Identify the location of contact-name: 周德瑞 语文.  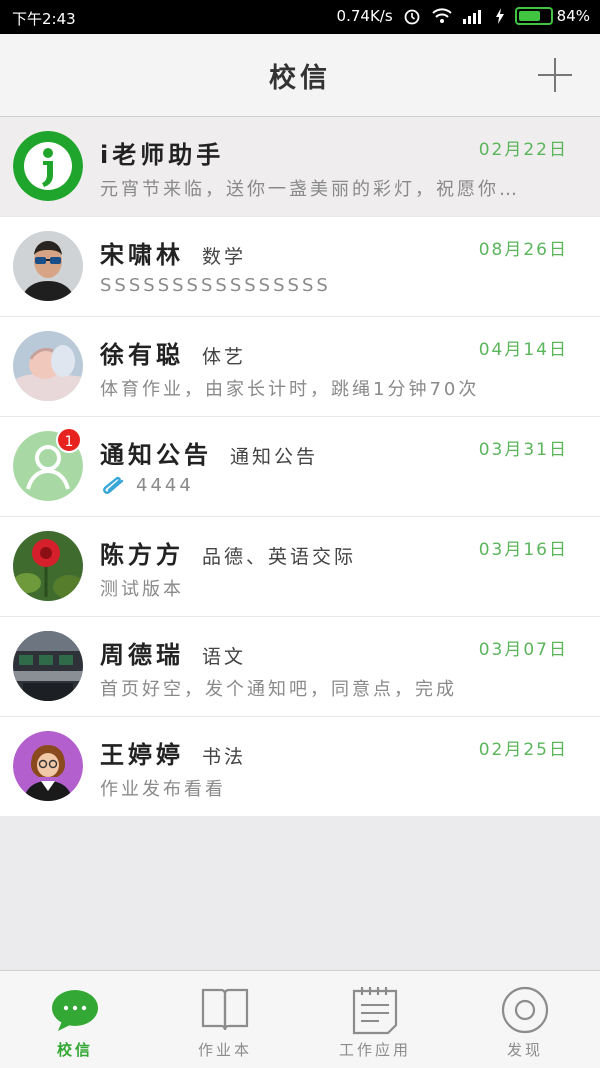
(173, 652).